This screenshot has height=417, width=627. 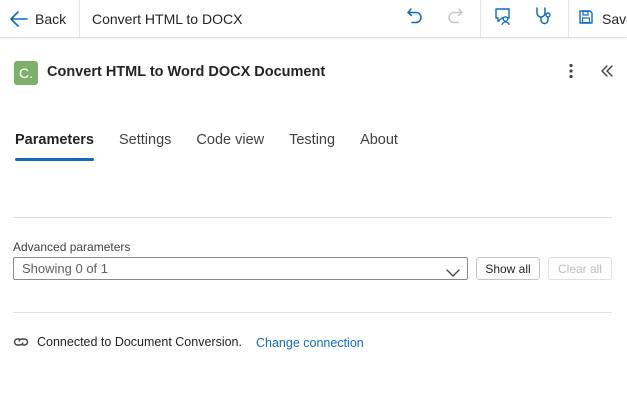 What do you see at coordinates (312, 145) in the screenshot?
I see `tab-testing: Testing` at bounding box center [312, 145].